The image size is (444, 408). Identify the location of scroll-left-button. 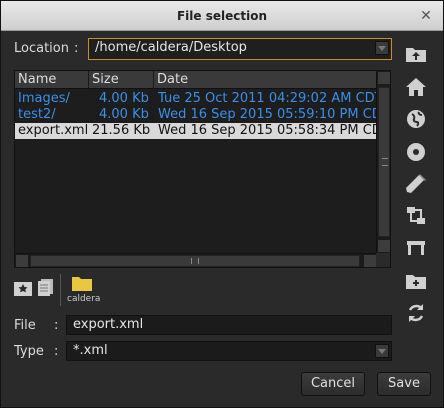
(22, 261).